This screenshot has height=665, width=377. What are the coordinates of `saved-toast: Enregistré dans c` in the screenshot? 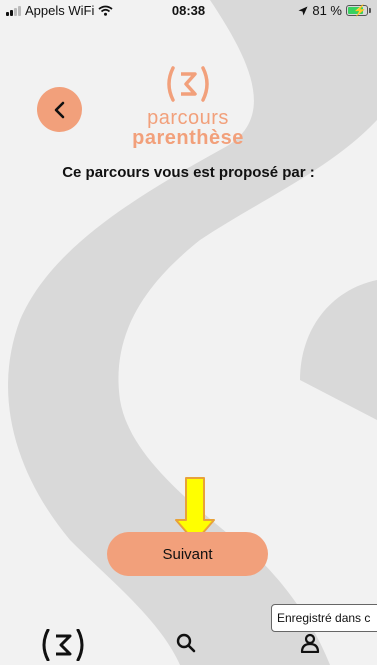 It's located at (324, 618).